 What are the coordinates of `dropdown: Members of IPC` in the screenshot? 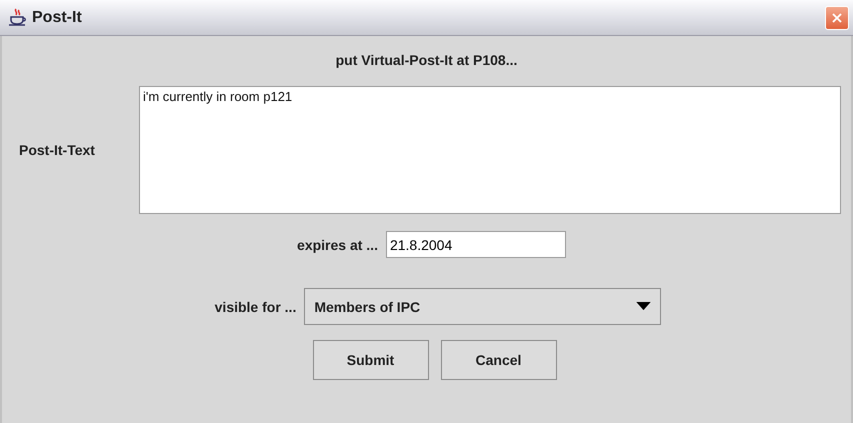 It's located at (483, 306).